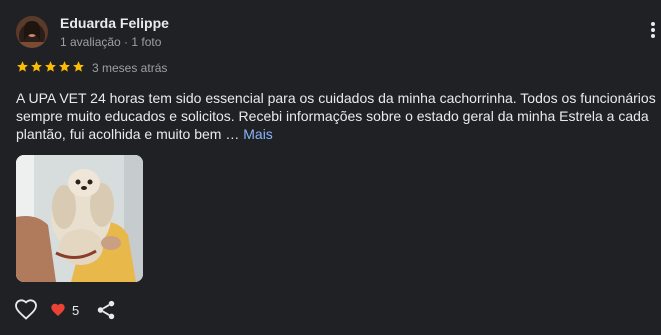 This screenshot has height=335, width=661. I want to click on avatar, so click(32, 32).